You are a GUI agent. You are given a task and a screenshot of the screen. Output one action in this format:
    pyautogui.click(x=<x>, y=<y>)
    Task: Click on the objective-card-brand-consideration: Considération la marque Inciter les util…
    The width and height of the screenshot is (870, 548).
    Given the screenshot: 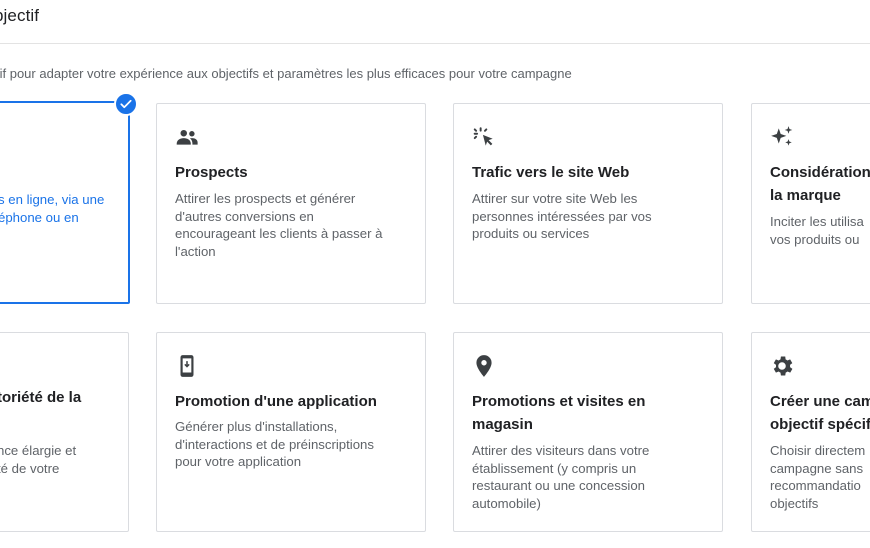 What is the action you would take?
    pyautogui.click(x=810, y=203)
    